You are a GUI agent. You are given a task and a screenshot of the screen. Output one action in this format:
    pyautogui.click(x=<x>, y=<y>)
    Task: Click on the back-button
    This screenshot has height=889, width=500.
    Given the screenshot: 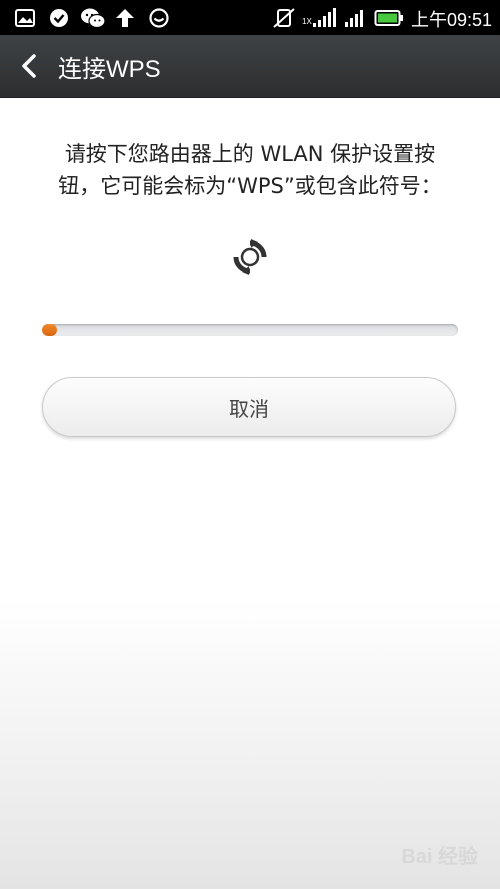 What is the action you would take?
    pyautogui.click(x=32, y=66)
    